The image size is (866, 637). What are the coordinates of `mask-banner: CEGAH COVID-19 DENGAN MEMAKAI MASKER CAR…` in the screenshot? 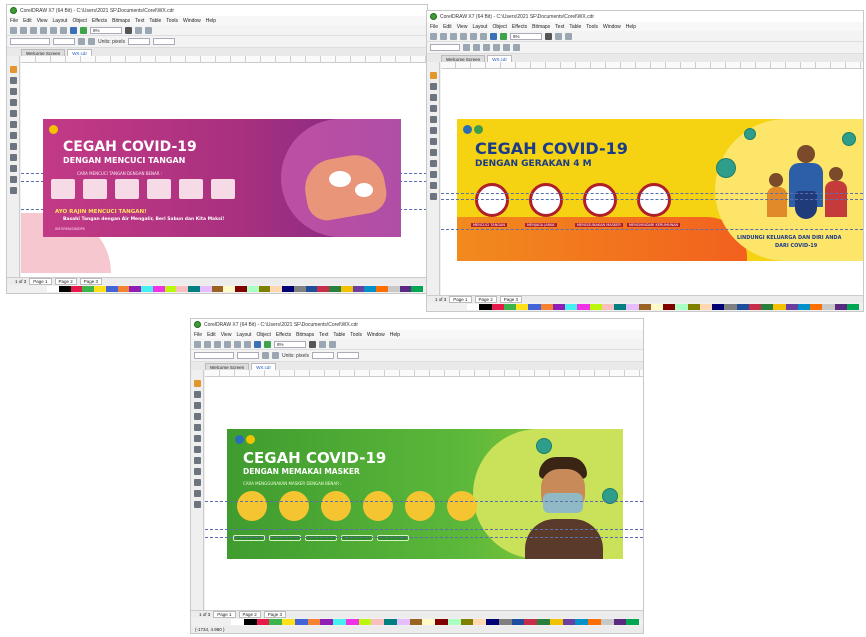 It's located at (425, 494).